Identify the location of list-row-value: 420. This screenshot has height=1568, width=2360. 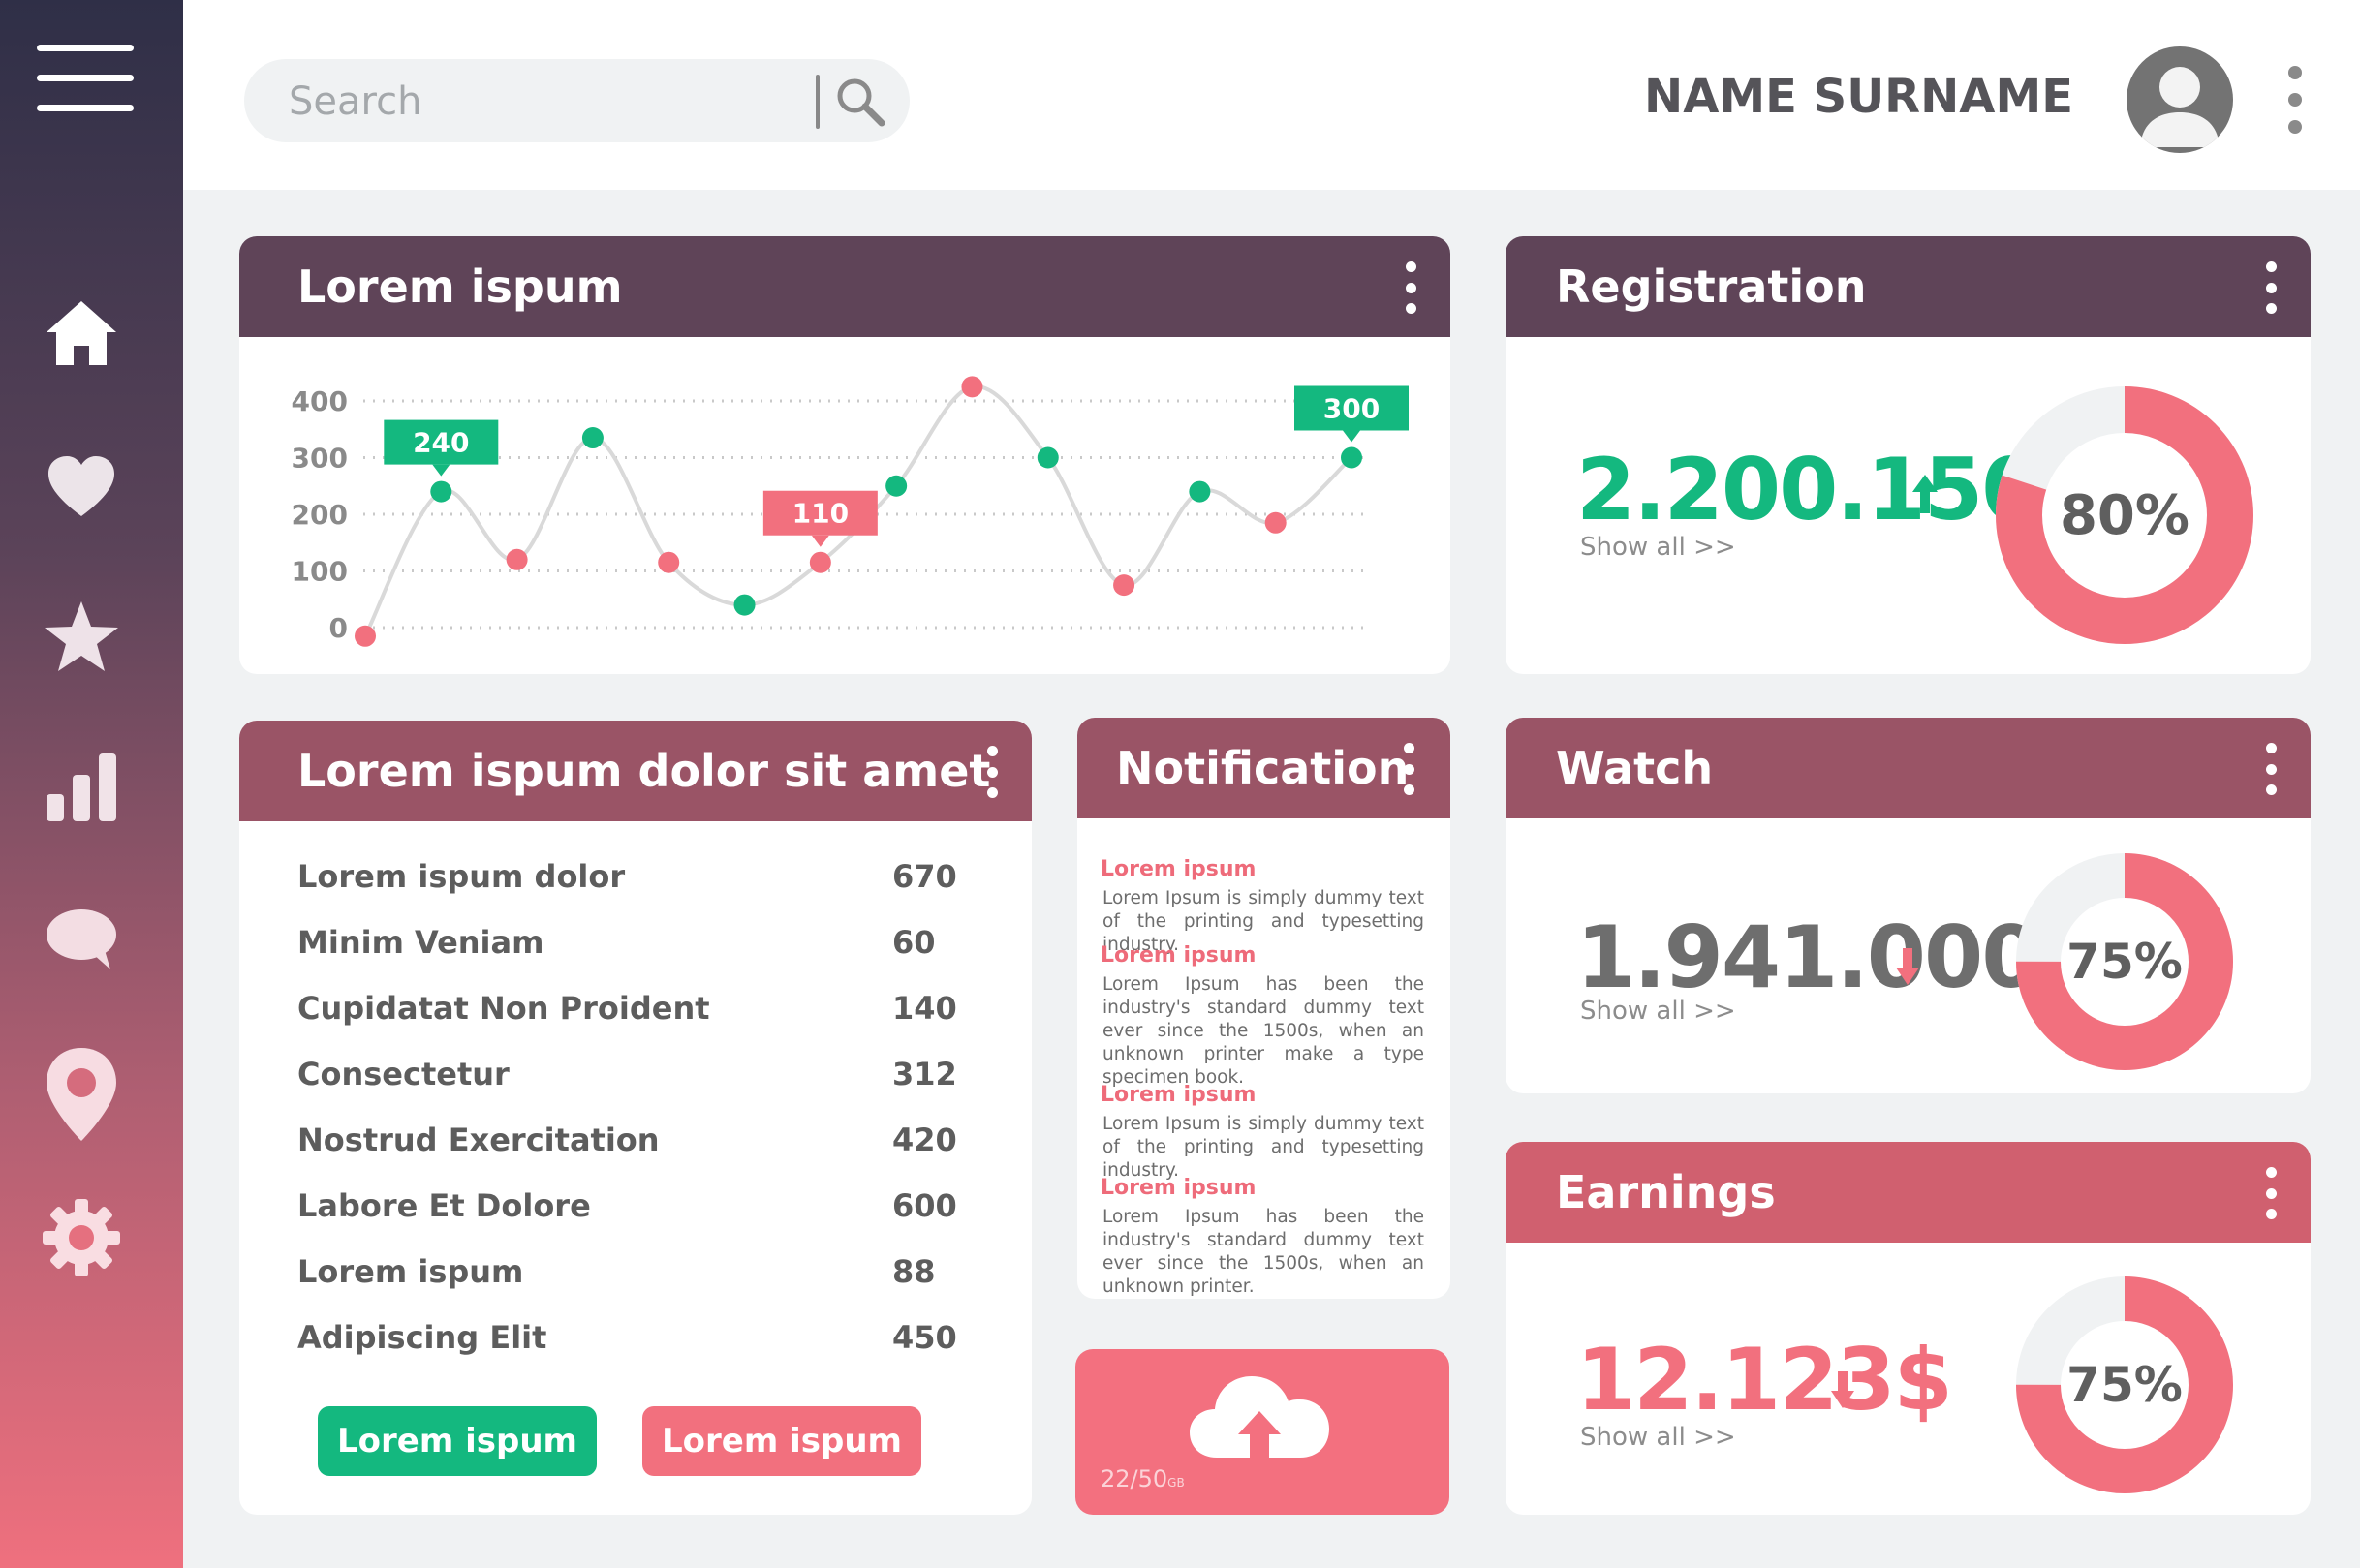
(925, 1140).